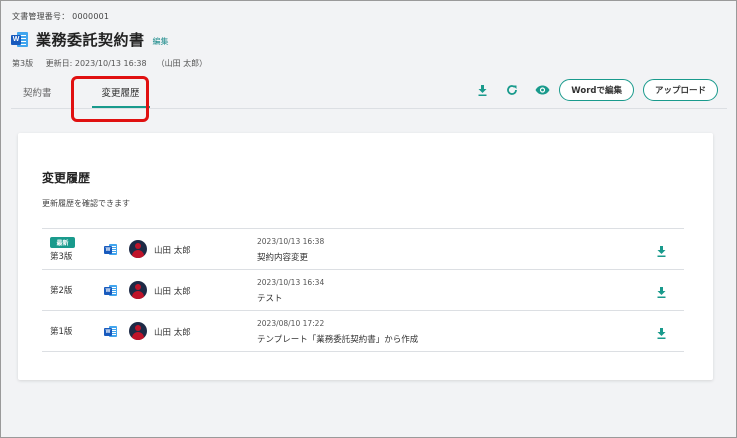 Image resolution: width=737 pixels, height=438 pixels. I want to click on history-comment: 契約内容変更, so click(283, 258).